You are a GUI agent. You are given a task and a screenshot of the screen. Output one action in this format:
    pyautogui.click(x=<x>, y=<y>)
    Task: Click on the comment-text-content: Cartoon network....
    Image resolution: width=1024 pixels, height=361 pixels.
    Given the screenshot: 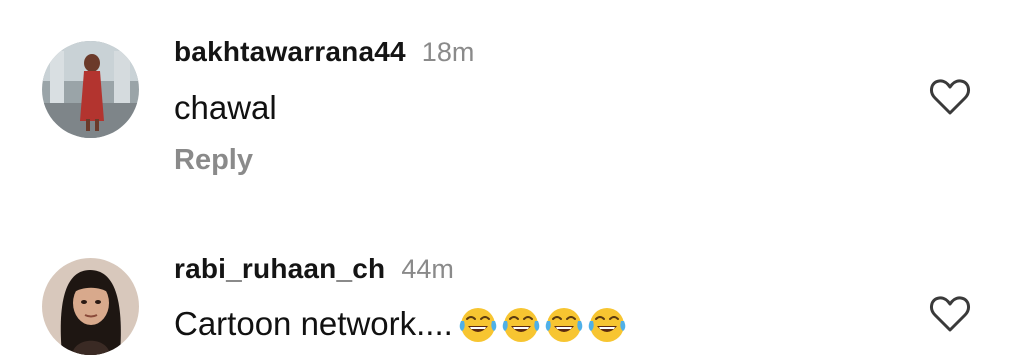 What is the action you would take?
    pyautogui.click(x=313, y=323)
    